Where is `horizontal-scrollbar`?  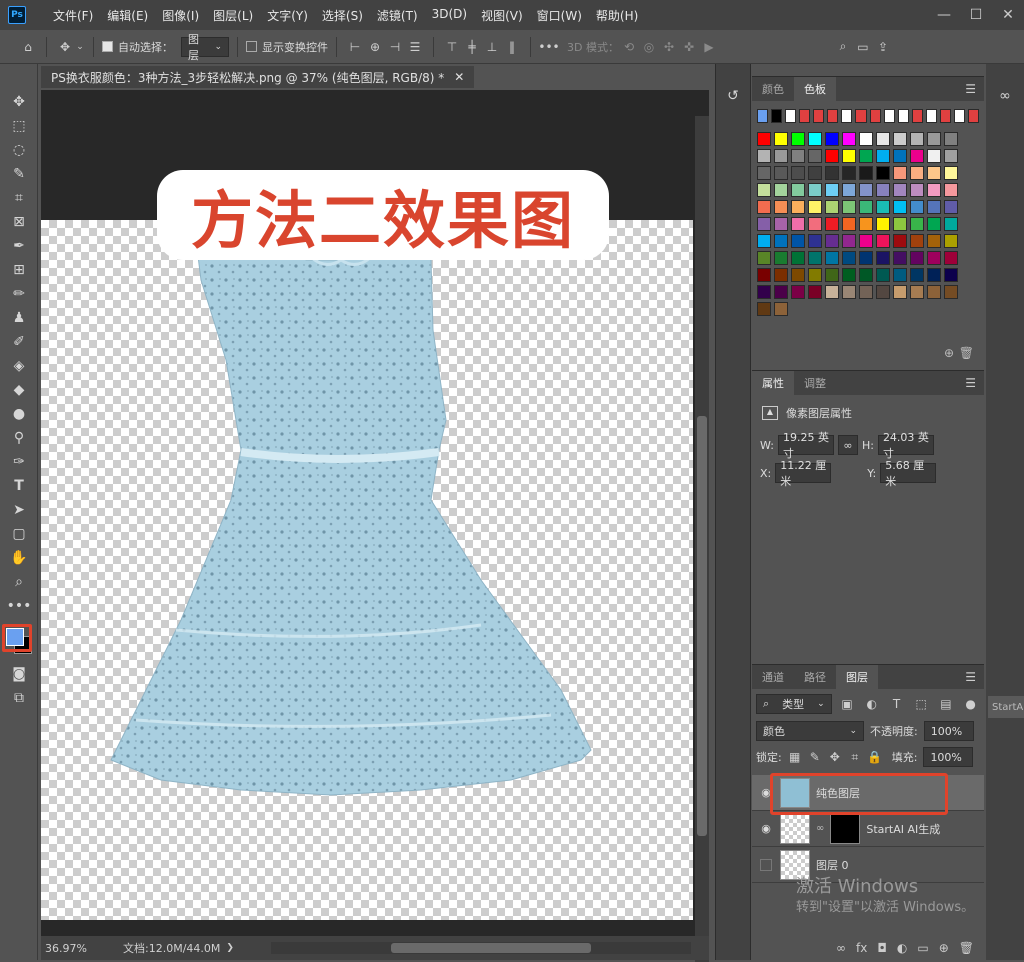 horizontal-scrollbar is located at coordinates (481, 948).